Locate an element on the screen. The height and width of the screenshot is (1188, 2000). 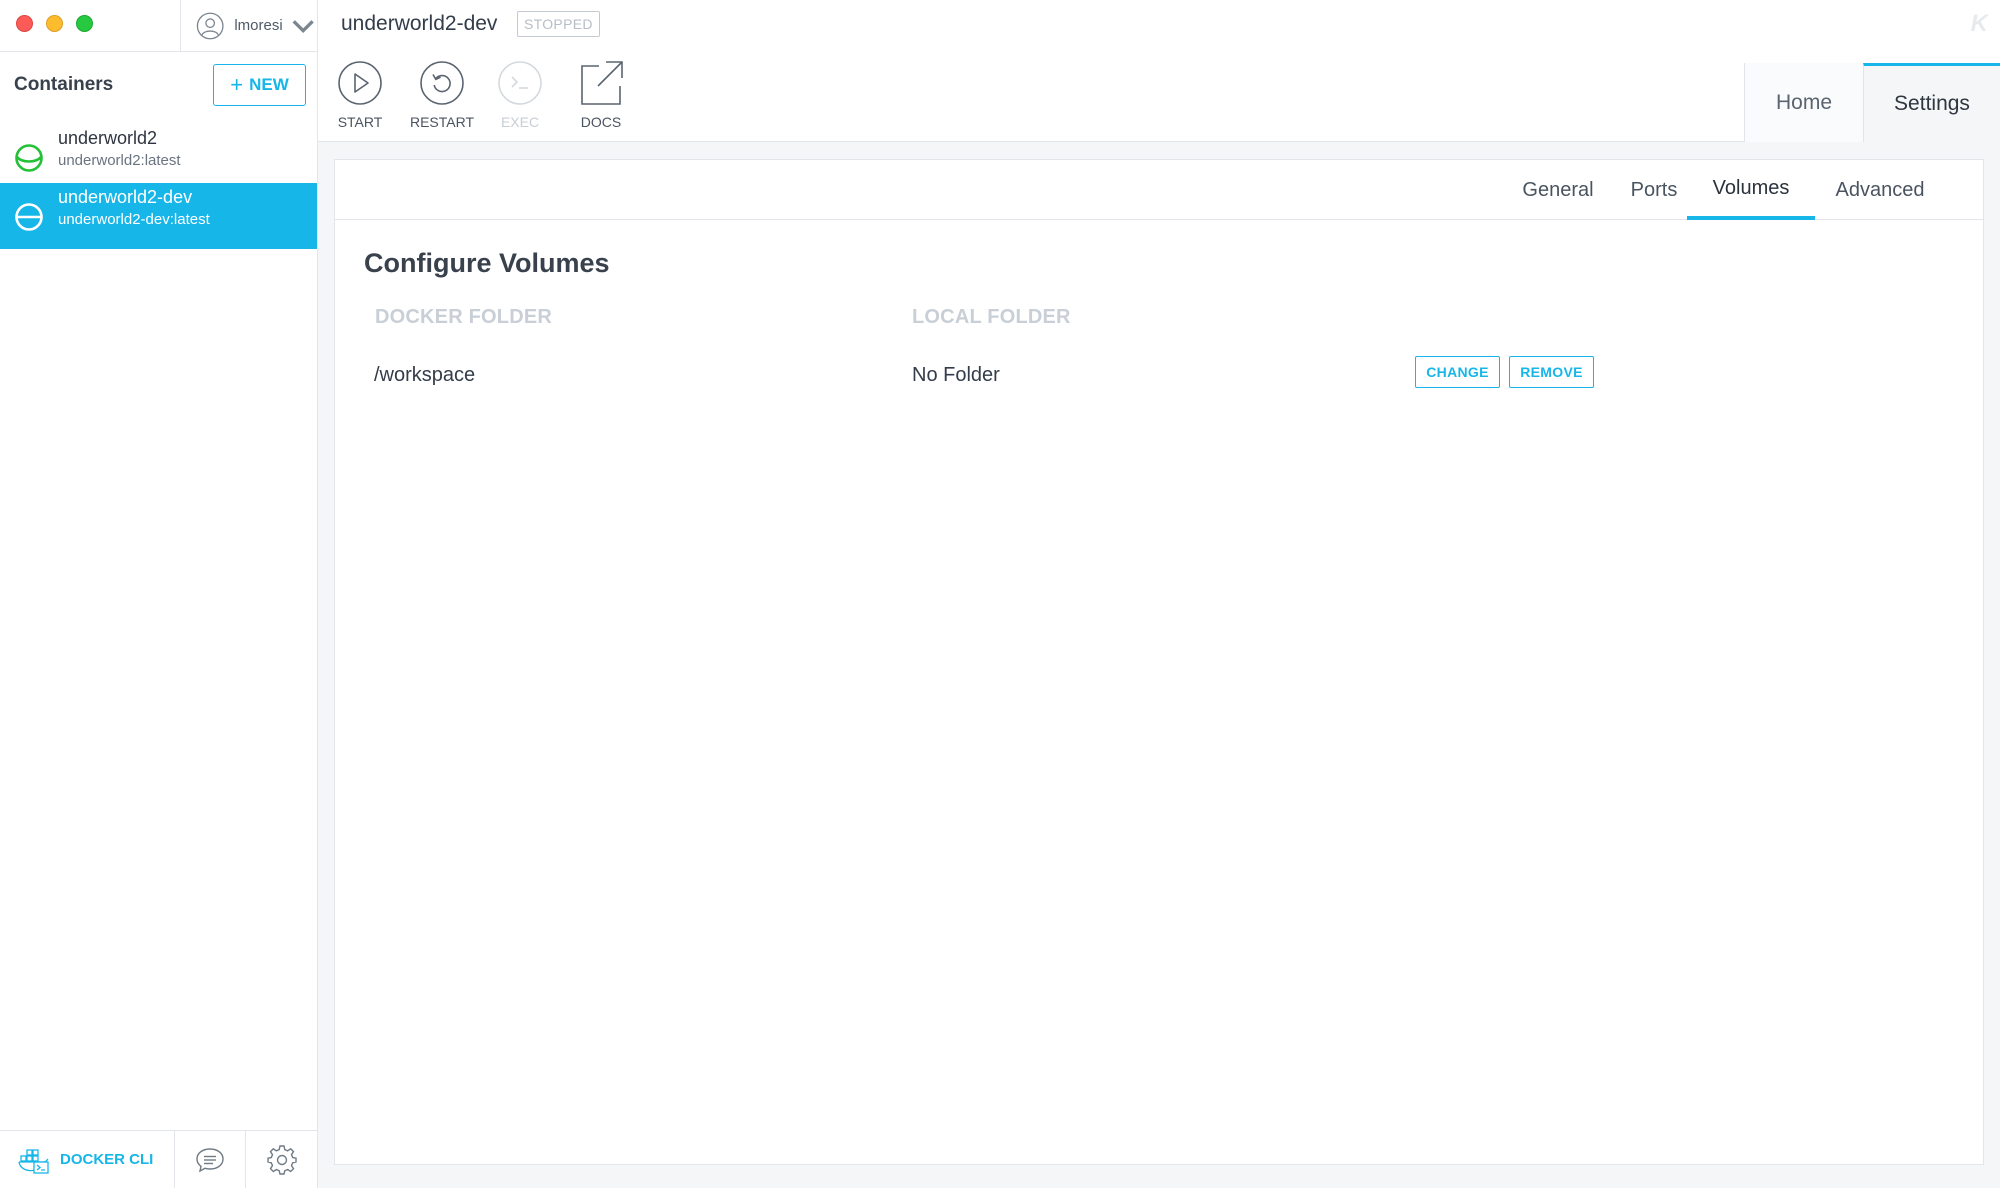
container-title: underworld2-dev is located at coordinates (419, 23).